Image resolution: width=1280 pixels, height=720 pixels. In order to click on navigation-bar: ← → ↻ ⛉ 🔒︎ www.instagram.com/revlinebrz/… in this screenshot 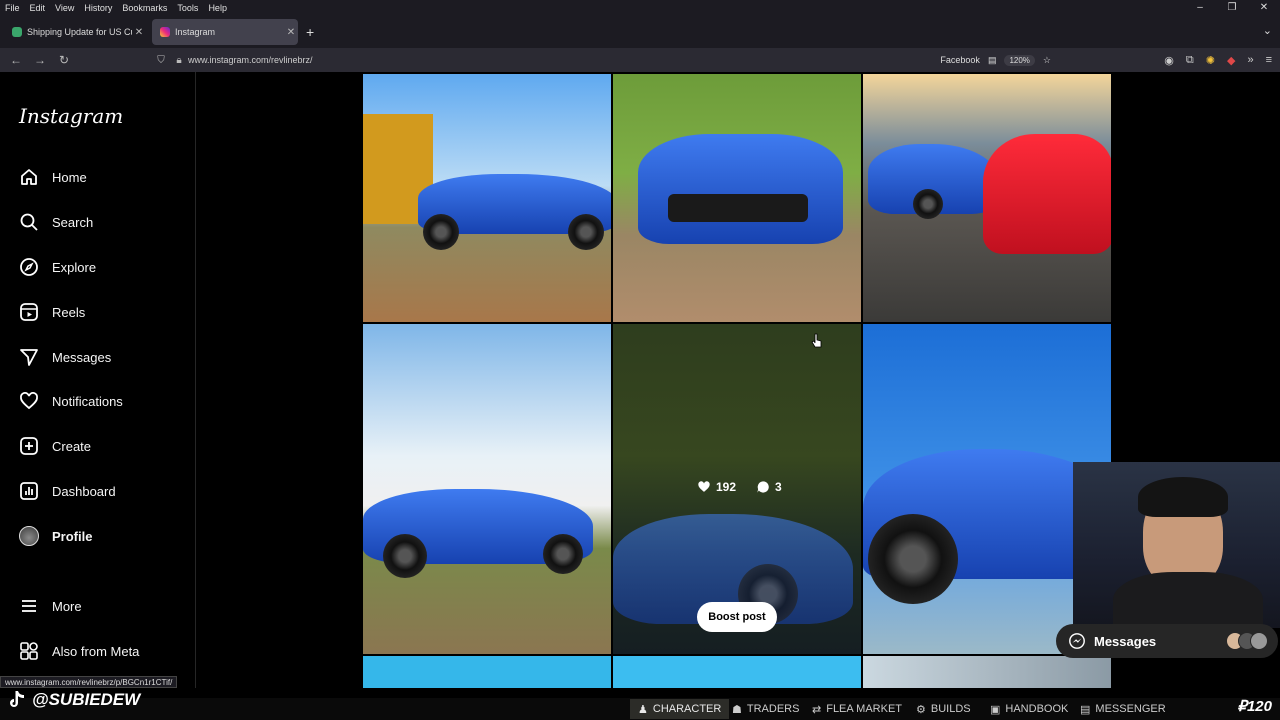, I will do `click(640, 60)`.